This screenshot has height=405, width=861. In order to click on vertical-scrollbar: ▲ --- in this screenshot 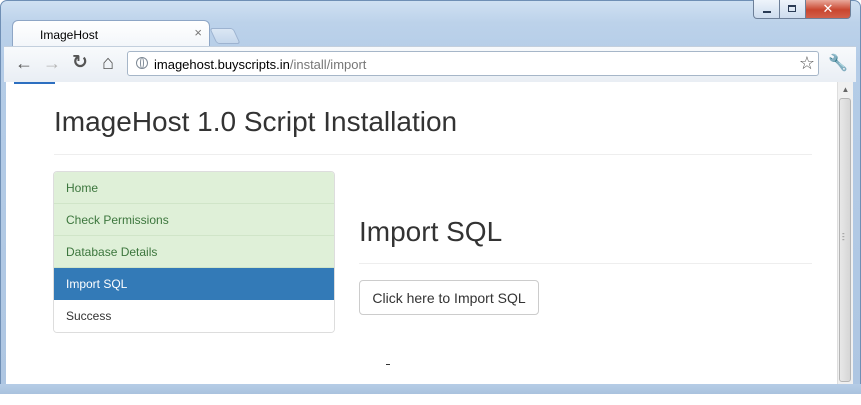, I will do `click(845, 233)`.